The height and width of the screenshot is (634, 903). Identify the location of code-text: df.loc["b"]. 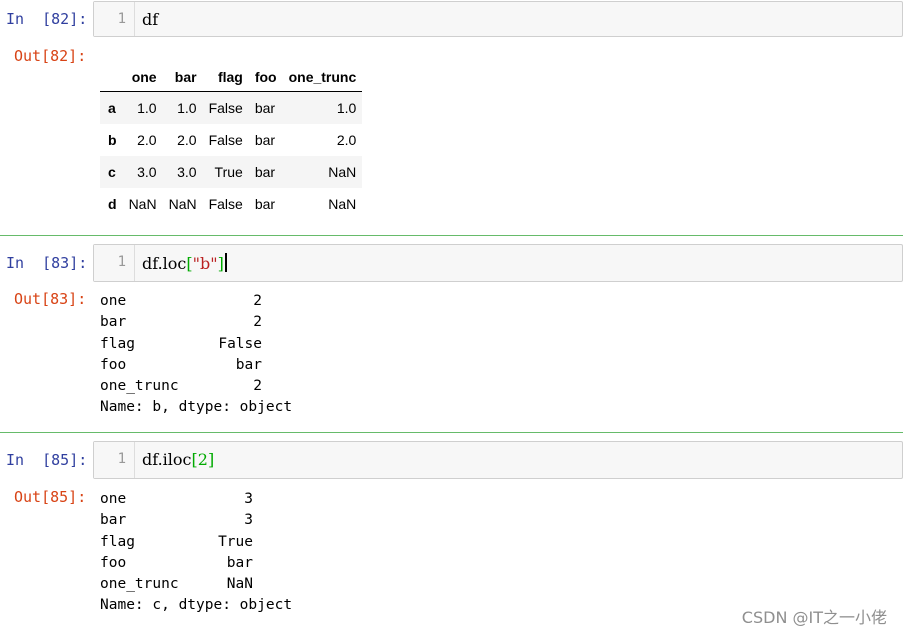
(184, 263).